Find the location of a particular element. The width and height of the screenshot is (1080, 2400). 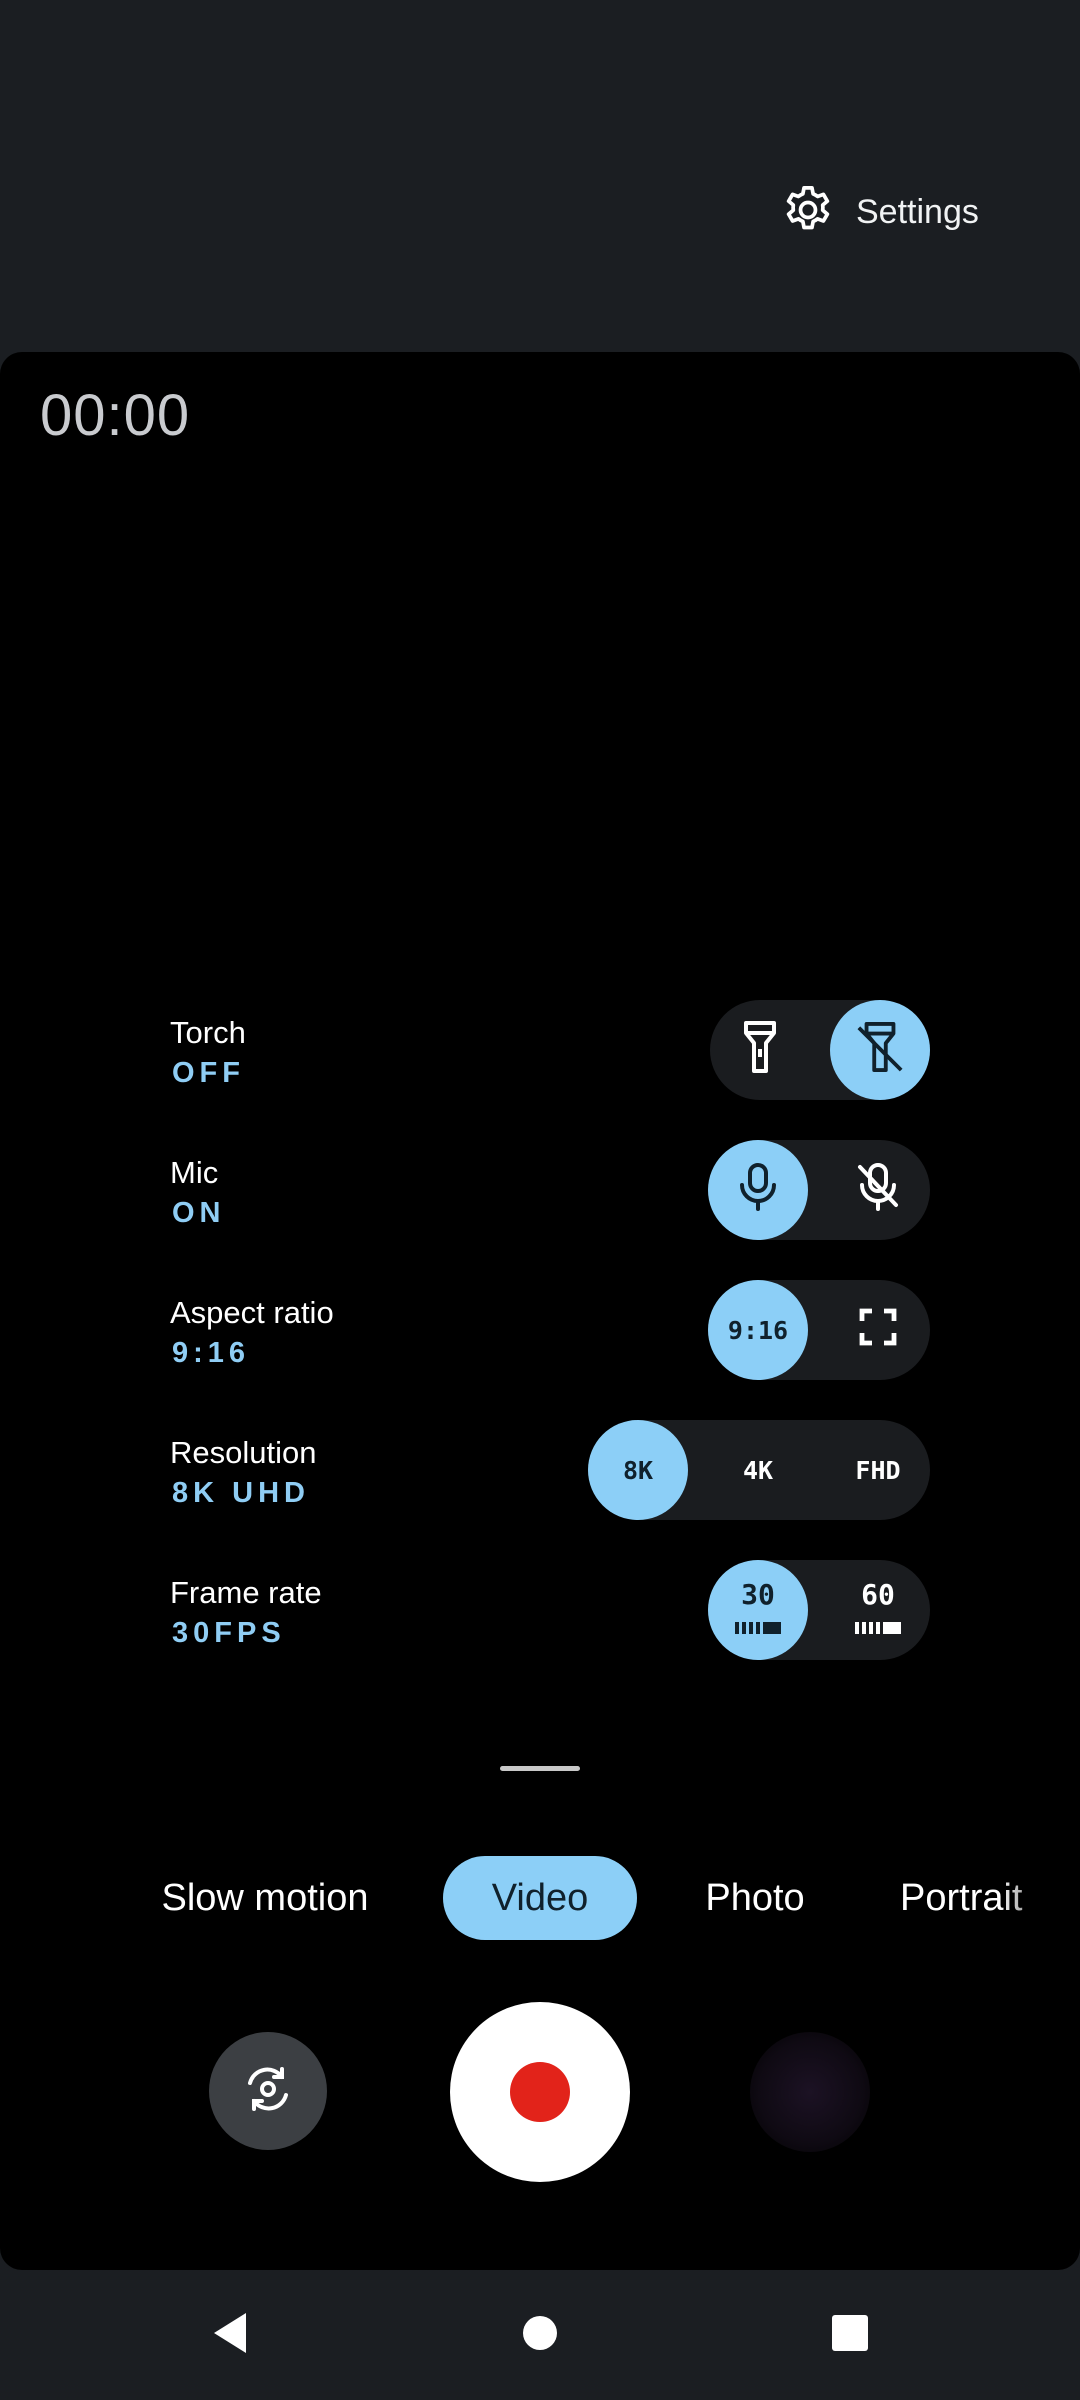

record-button is located at coordinates (540, 2092).